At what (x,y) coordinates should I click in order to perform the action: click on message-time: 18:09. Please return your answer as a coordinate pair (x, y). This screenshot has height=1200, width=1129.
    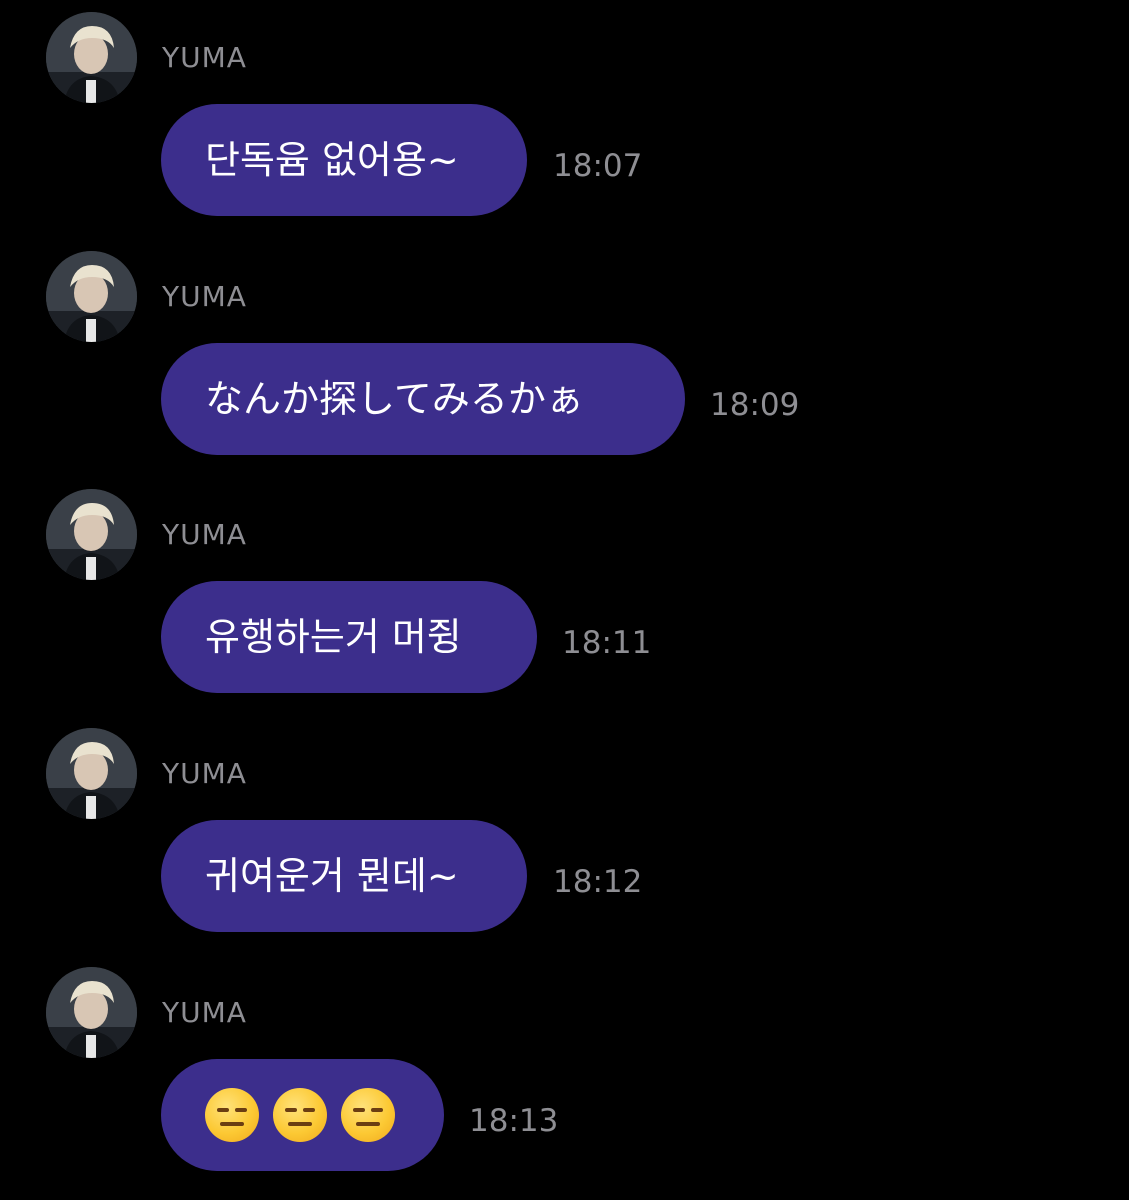
    Looking at the image, I should click on (755, 405).